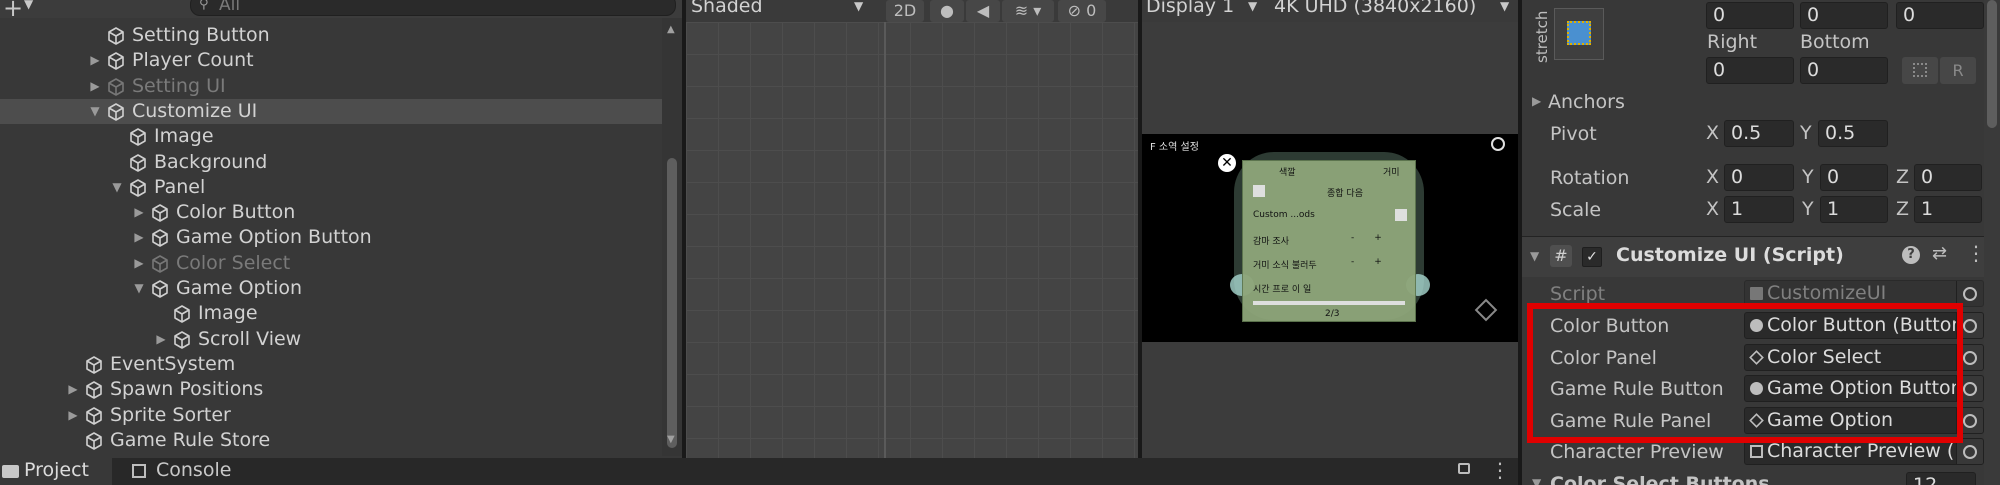 The width and height of the screenshot is (2000, 485). Describe the element at coordinates (10, 471) in the screenshot. I see `folder-icon` at that location.